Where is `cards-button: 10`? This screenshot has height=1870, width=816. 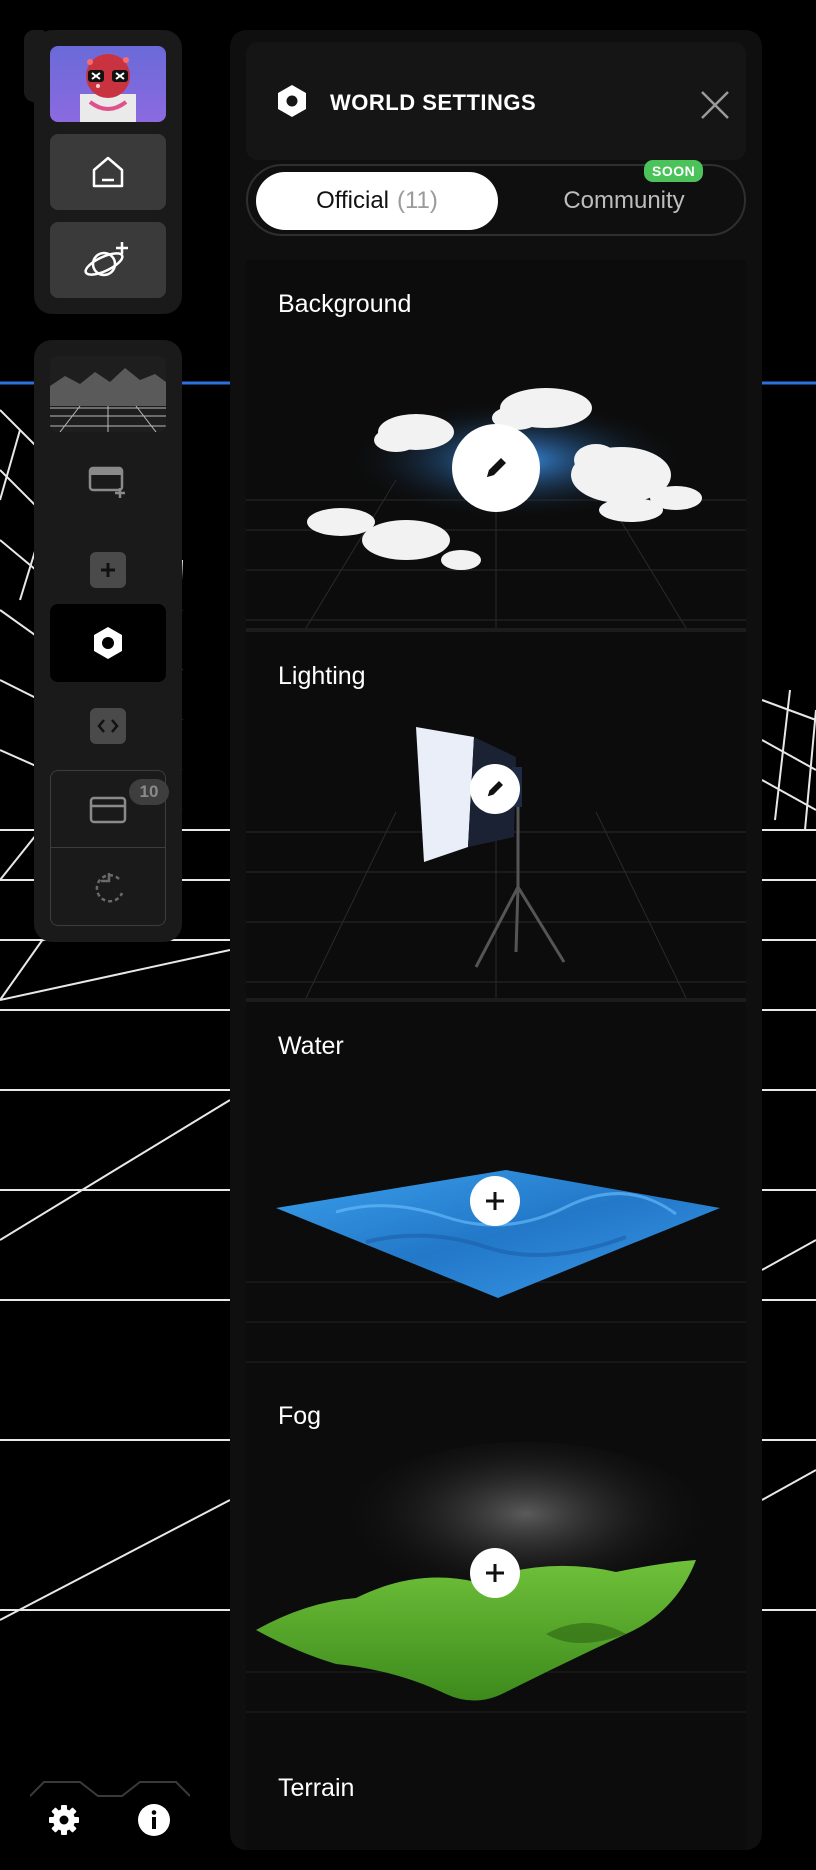 cards-button: 10 is located at coordinates (110, 809).